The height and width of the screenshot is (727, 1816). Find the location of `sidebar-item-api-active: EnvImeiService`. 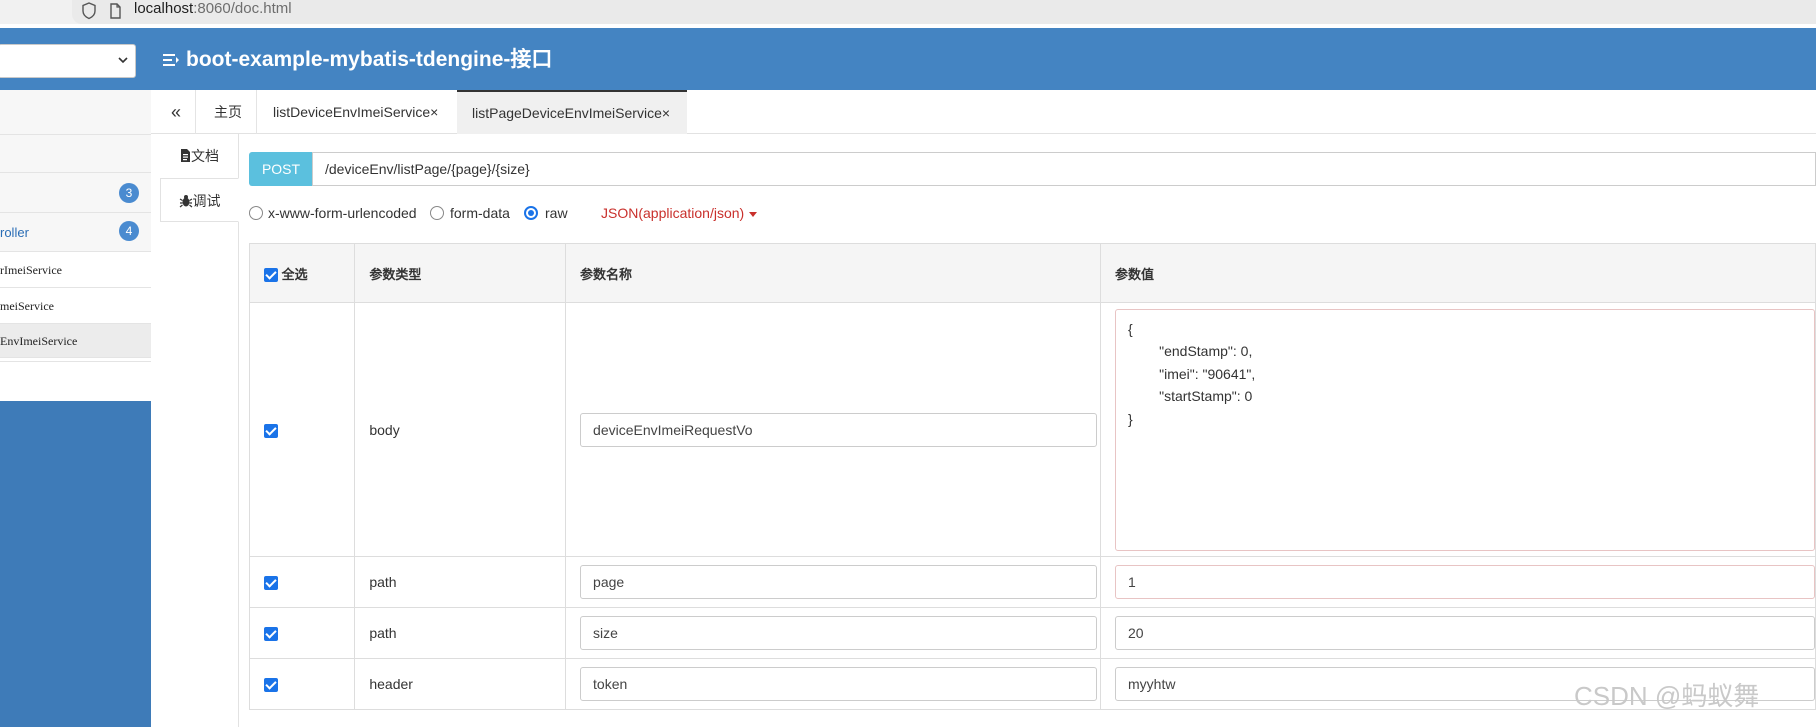

sidebar-item-api-active: EnvImeiService is located at coordinates (75, 341).